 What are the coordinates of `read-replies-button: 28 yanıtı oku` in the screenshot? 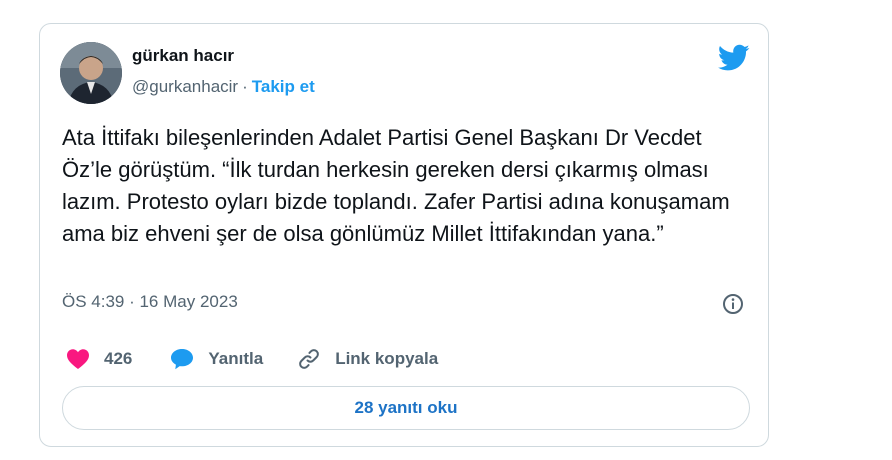 It's located at (406, 408).